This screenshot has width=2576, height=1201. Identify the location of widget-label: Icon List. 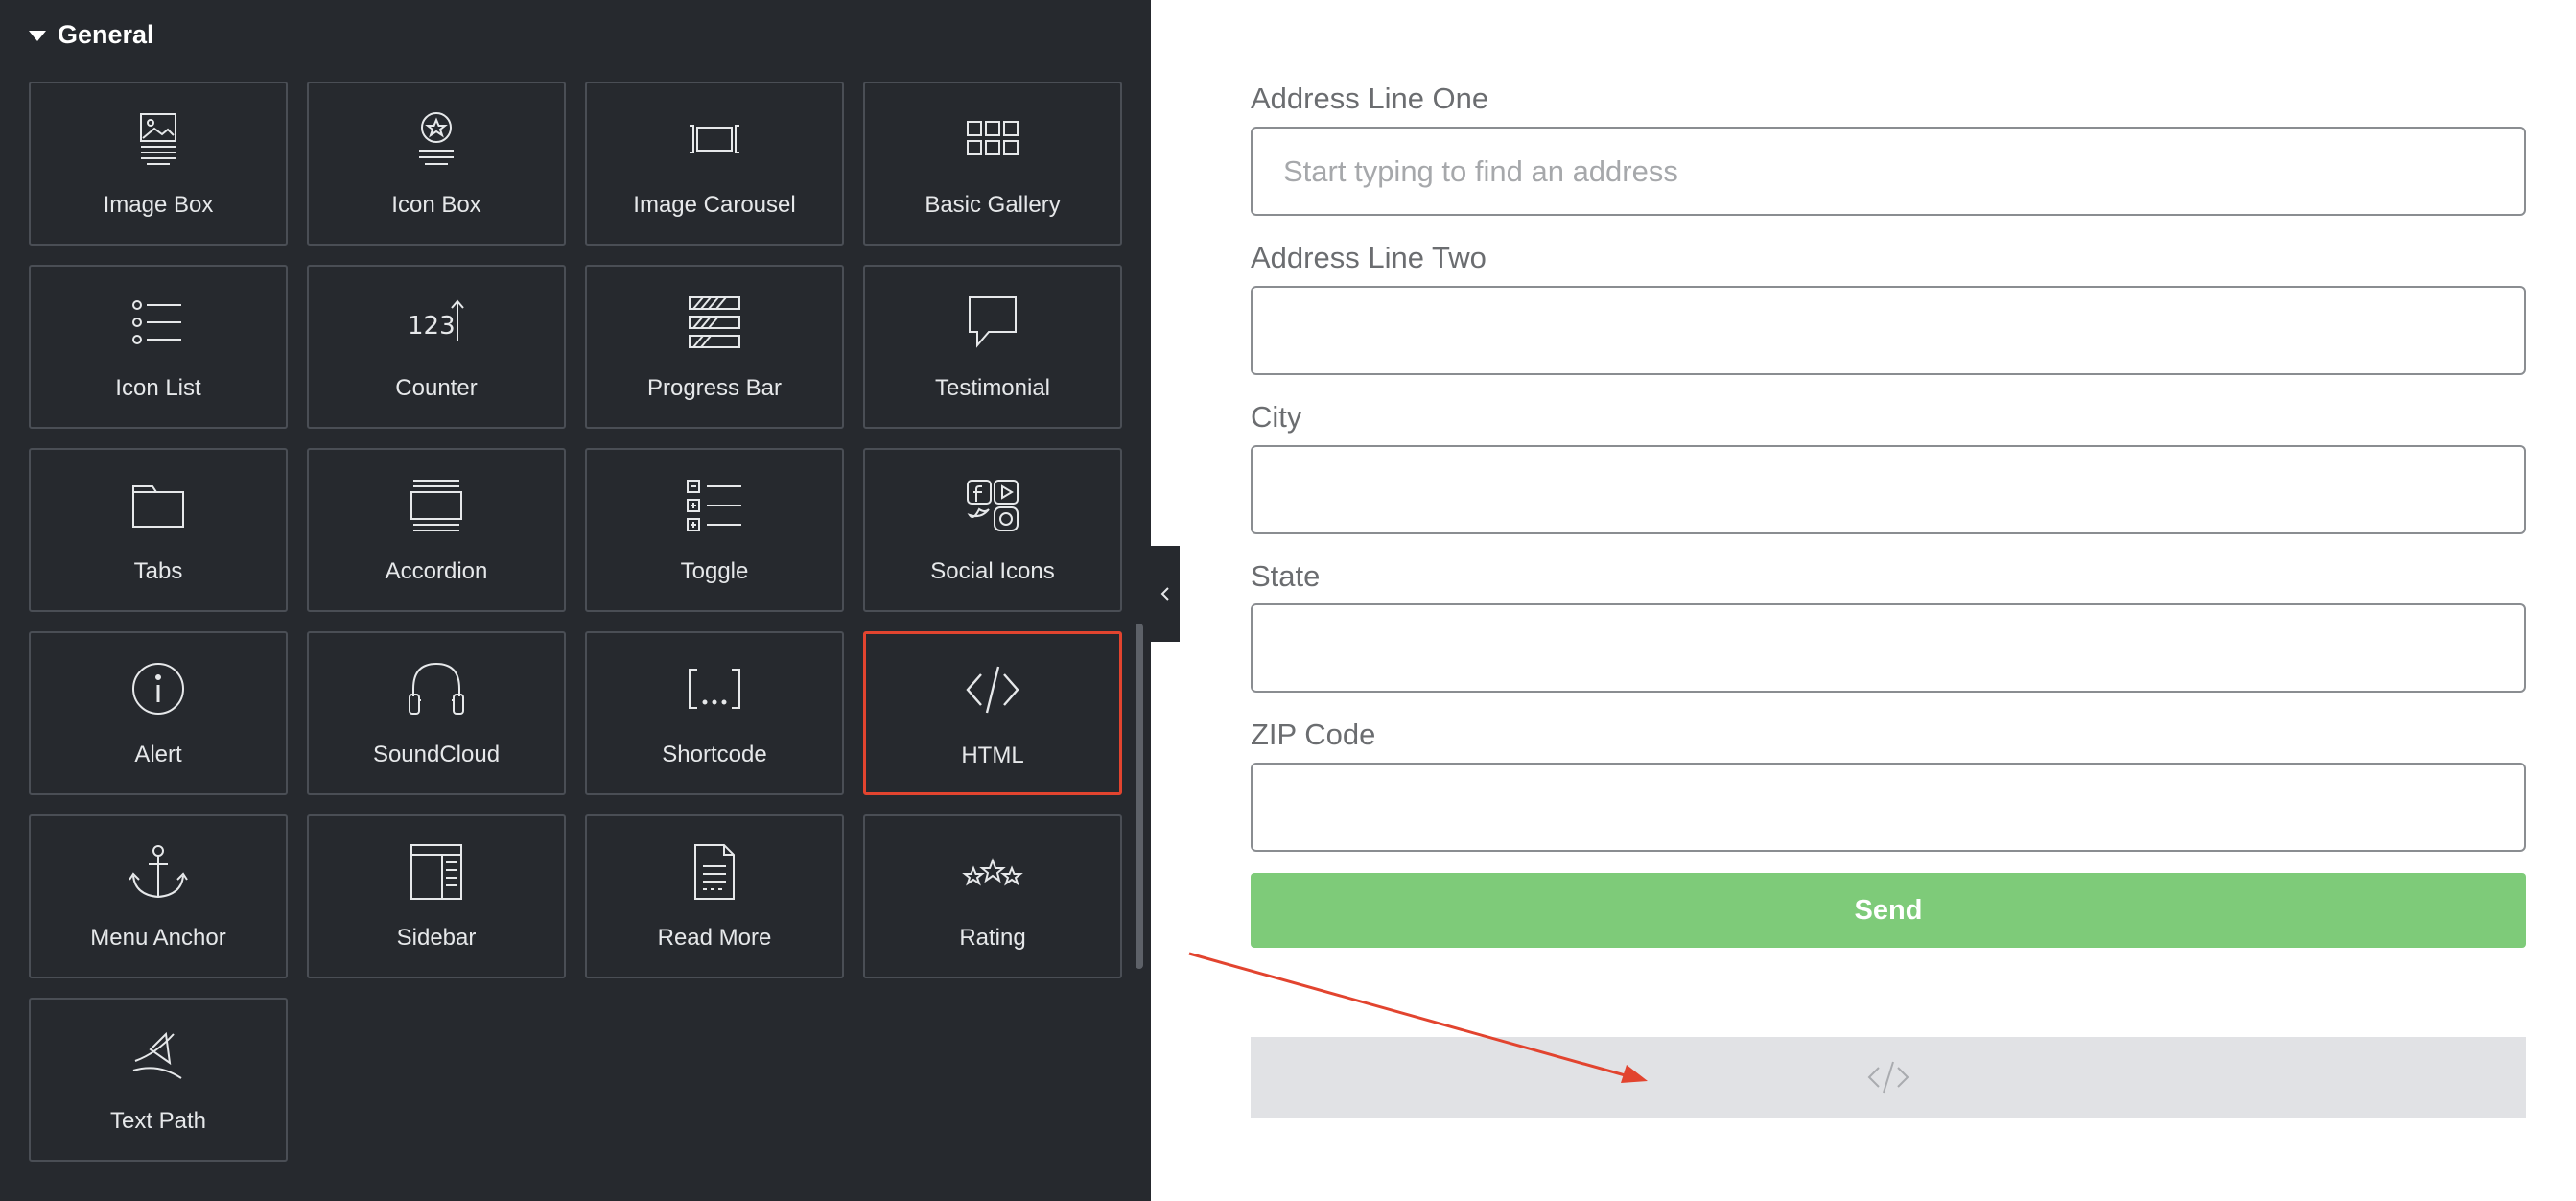
(158, 388).